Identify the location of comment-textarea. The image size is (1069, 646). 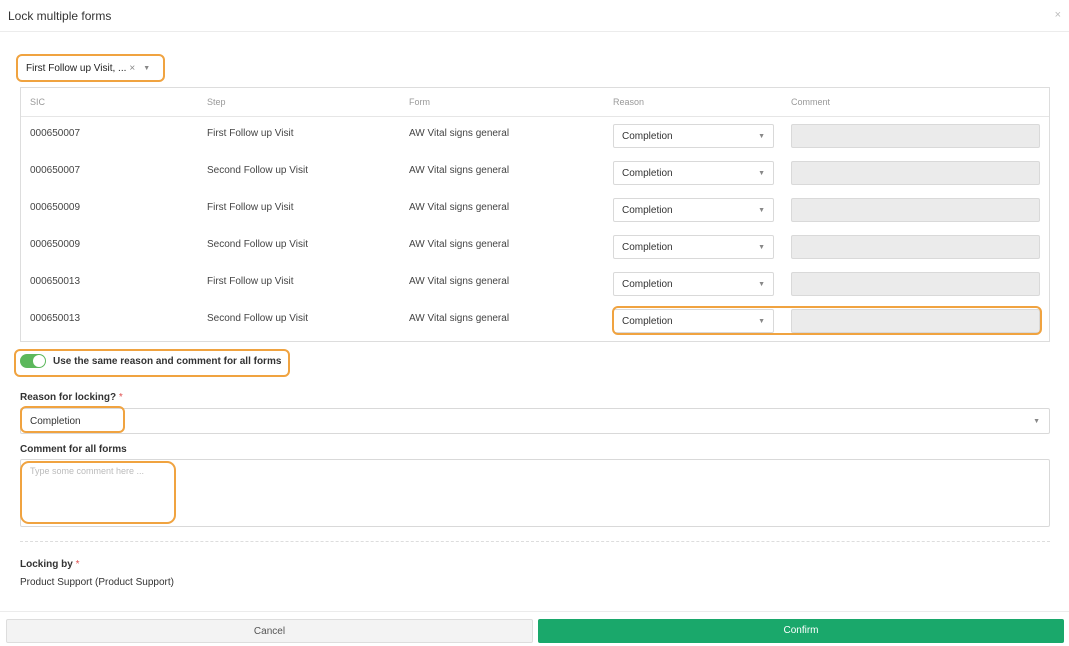
(535, 493).